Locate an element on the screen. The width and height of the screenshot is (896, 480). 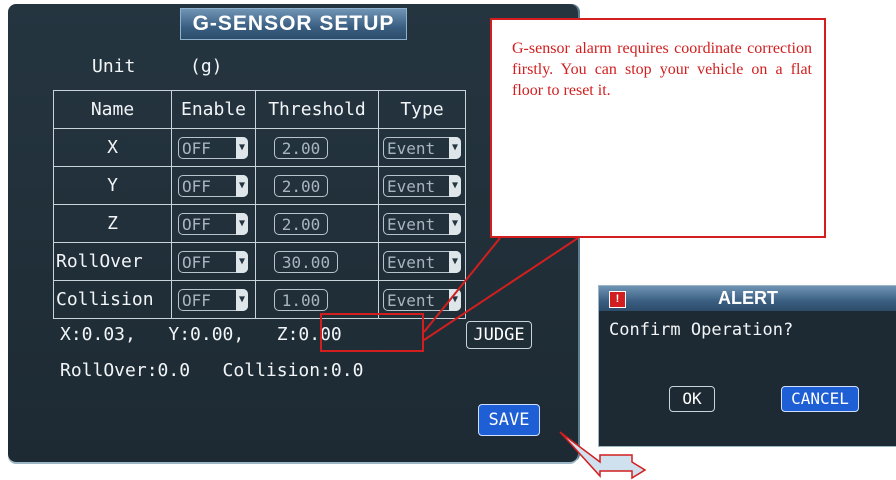
ok-button: OK is located at coordinates (692, 399).